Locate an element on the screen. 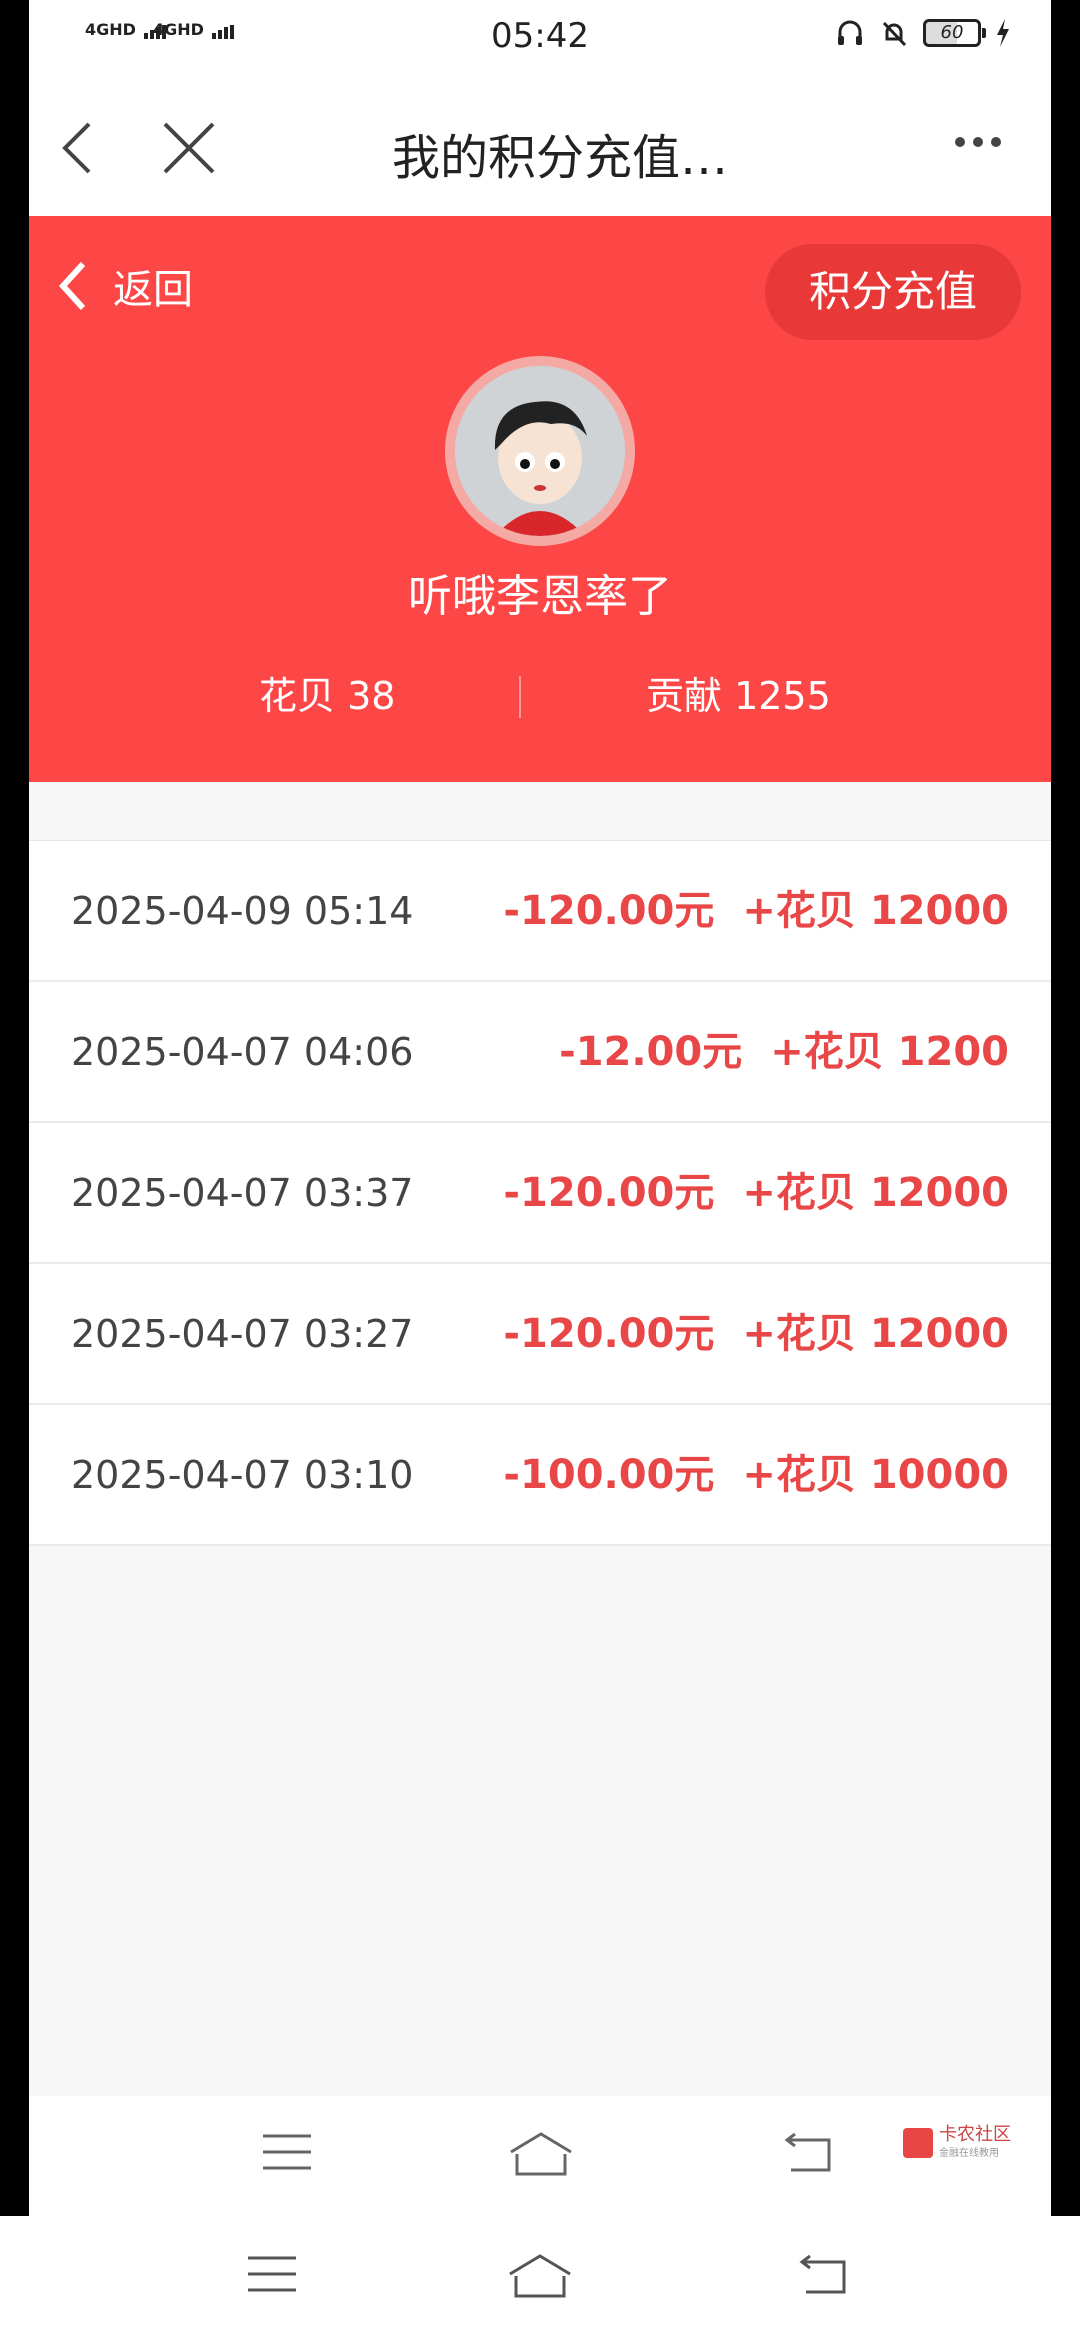 The height and width of the screenshot is (2340, 1080). record-amounts: -100.00元 +花贝 10000 is located at coordinates (756, 1475).